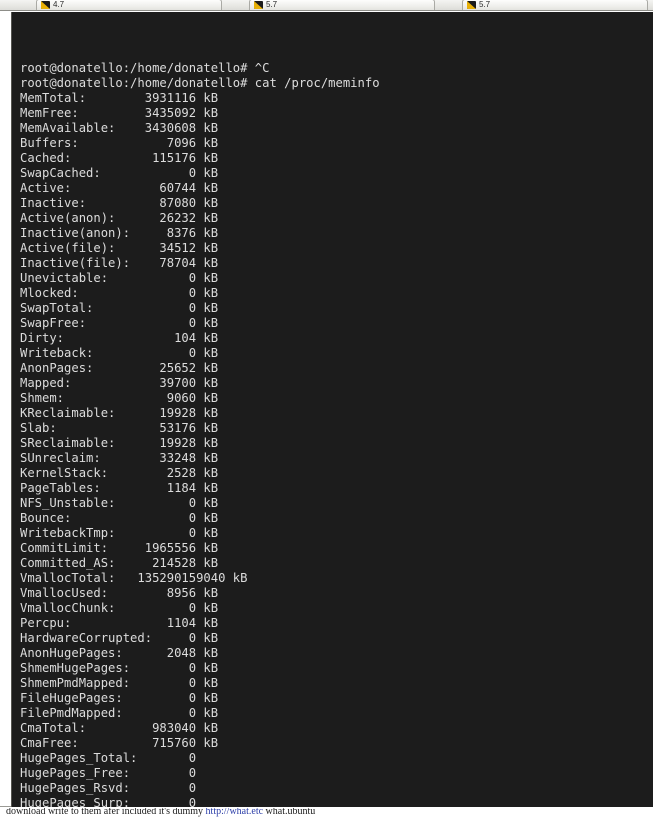  I want to click on terminal-line: Slab: 53176 kB, so click(119, 428).